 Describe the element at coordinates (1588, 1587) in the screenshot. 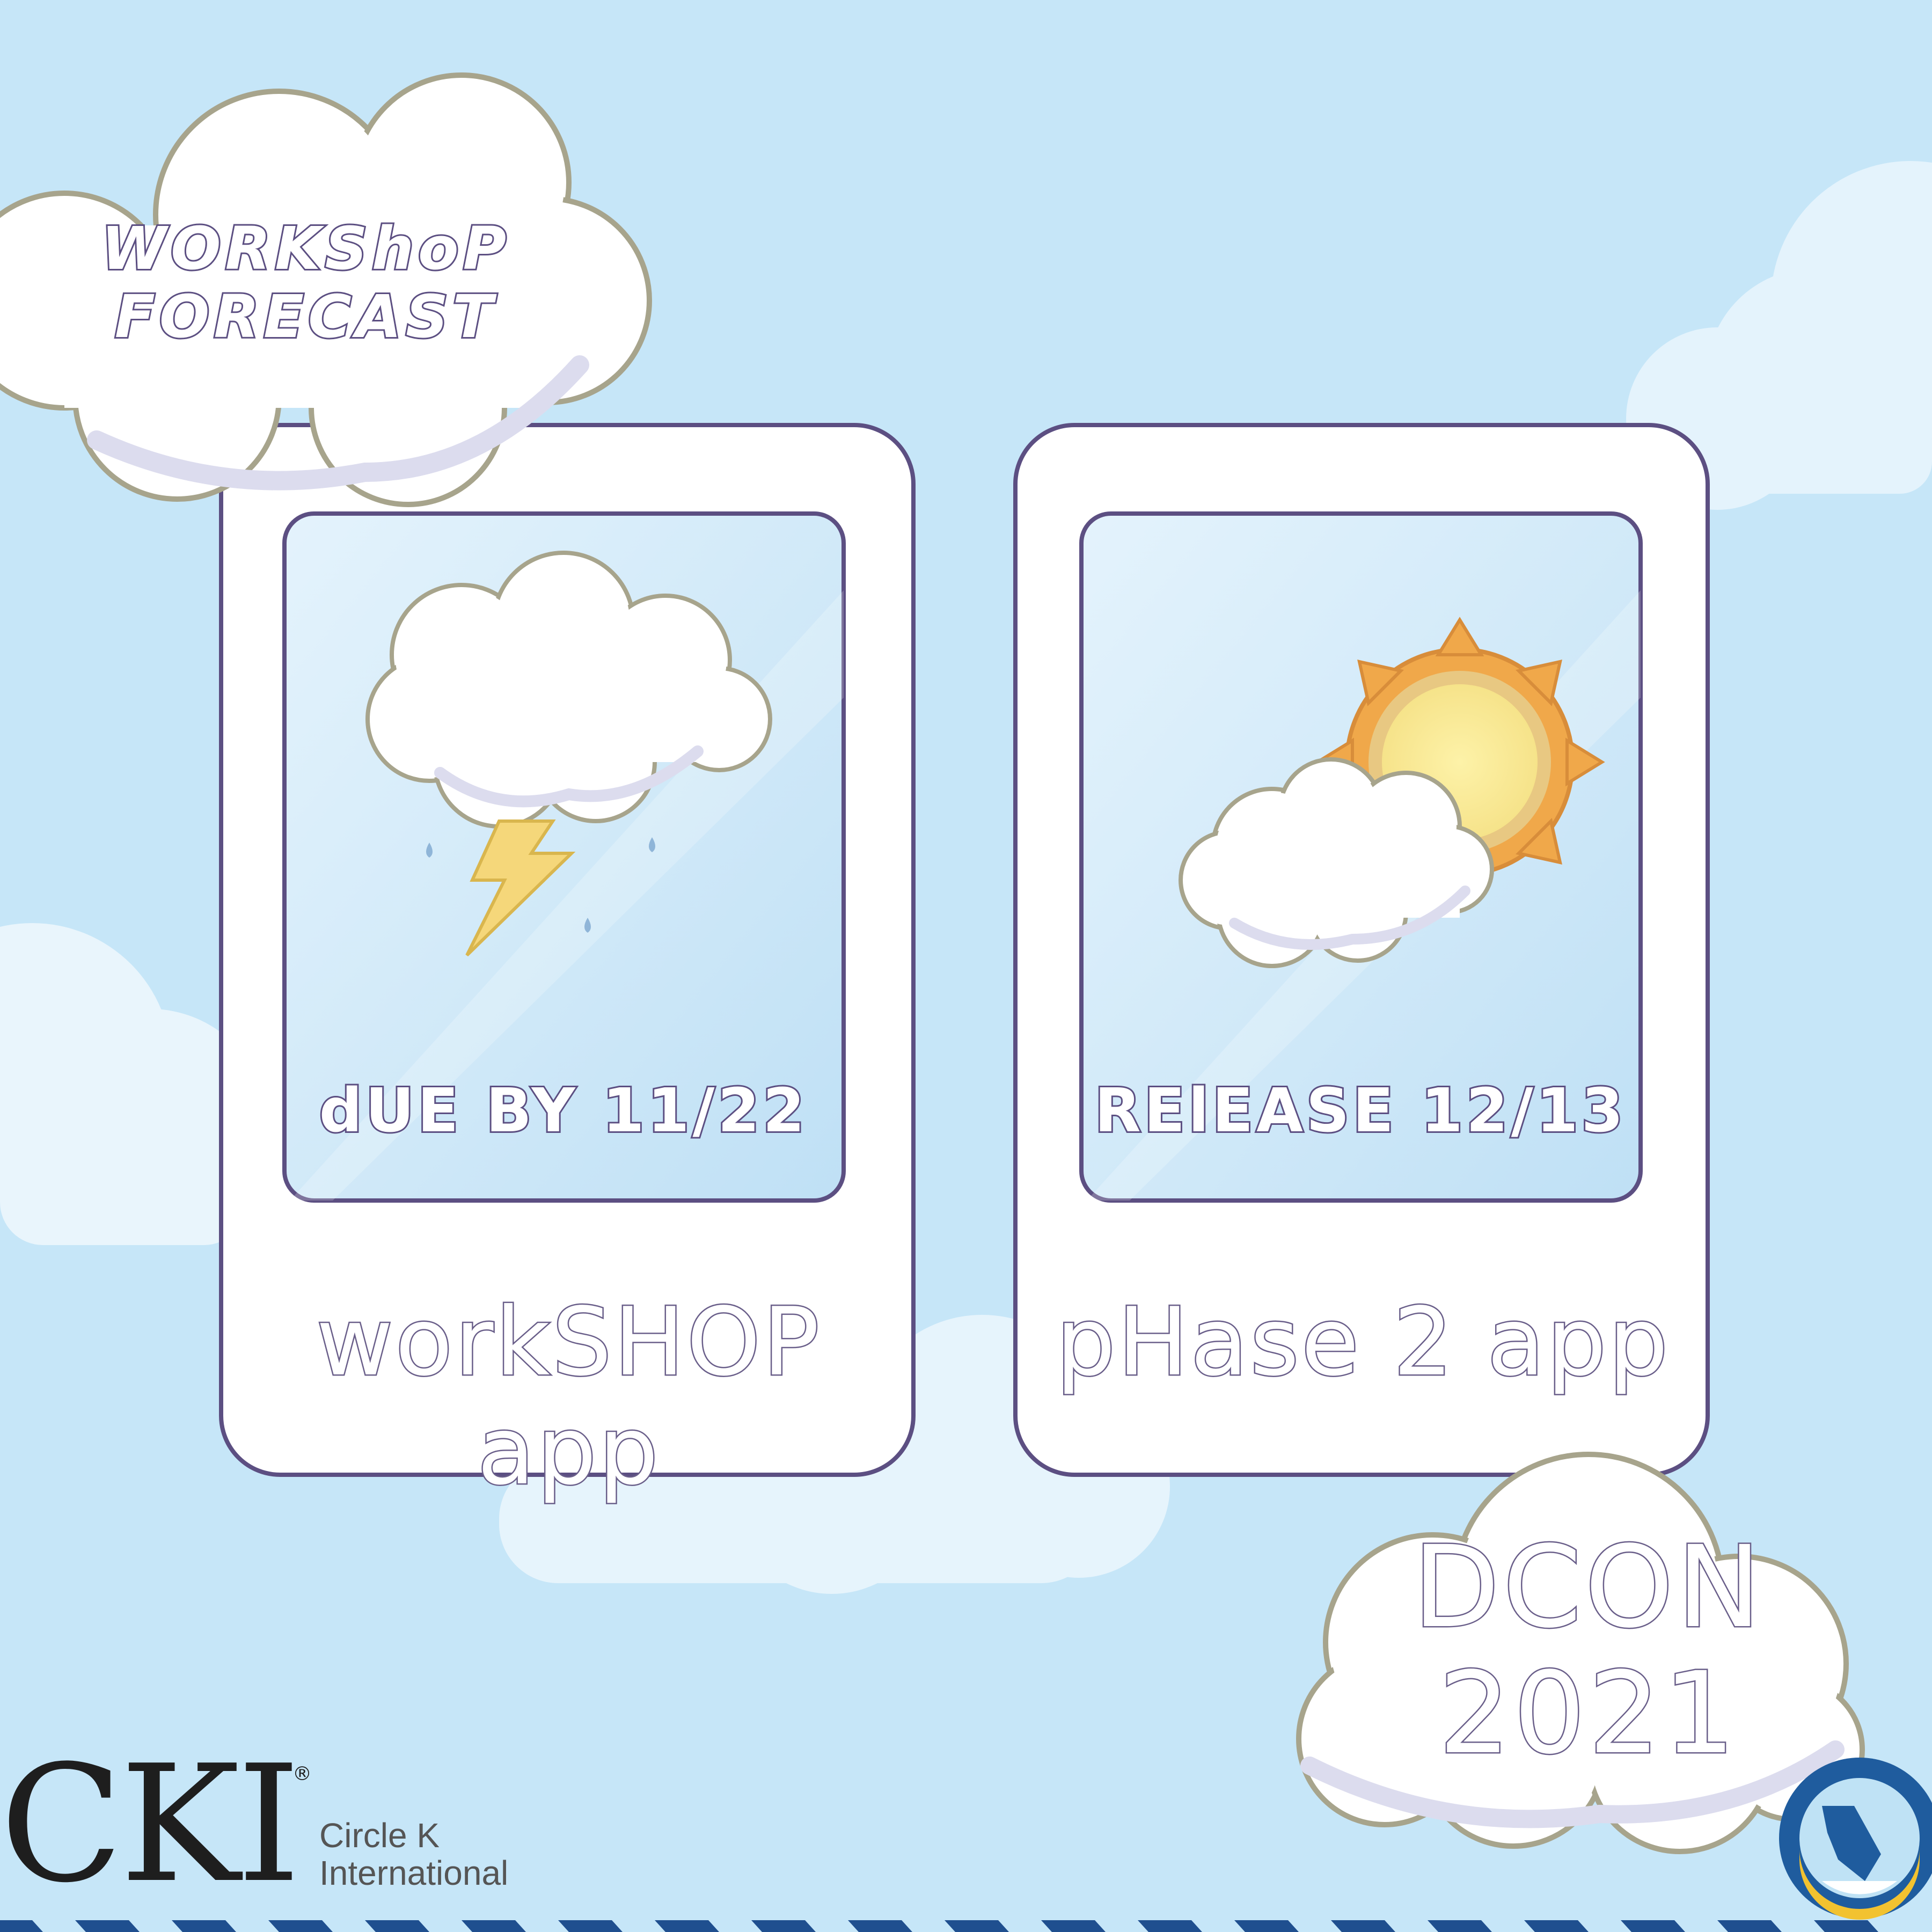

I see `event-line-1: DCON` at that location.